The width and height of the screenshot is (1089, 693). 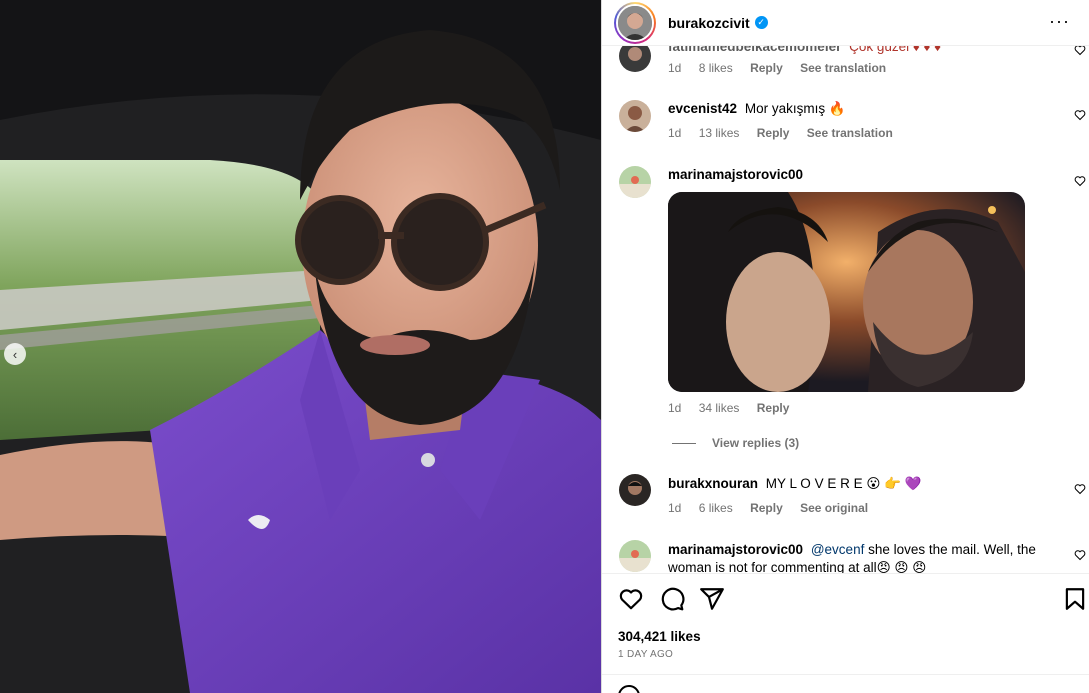 I want to click on comment-username: evcenist42, so click(x=702, y=108).